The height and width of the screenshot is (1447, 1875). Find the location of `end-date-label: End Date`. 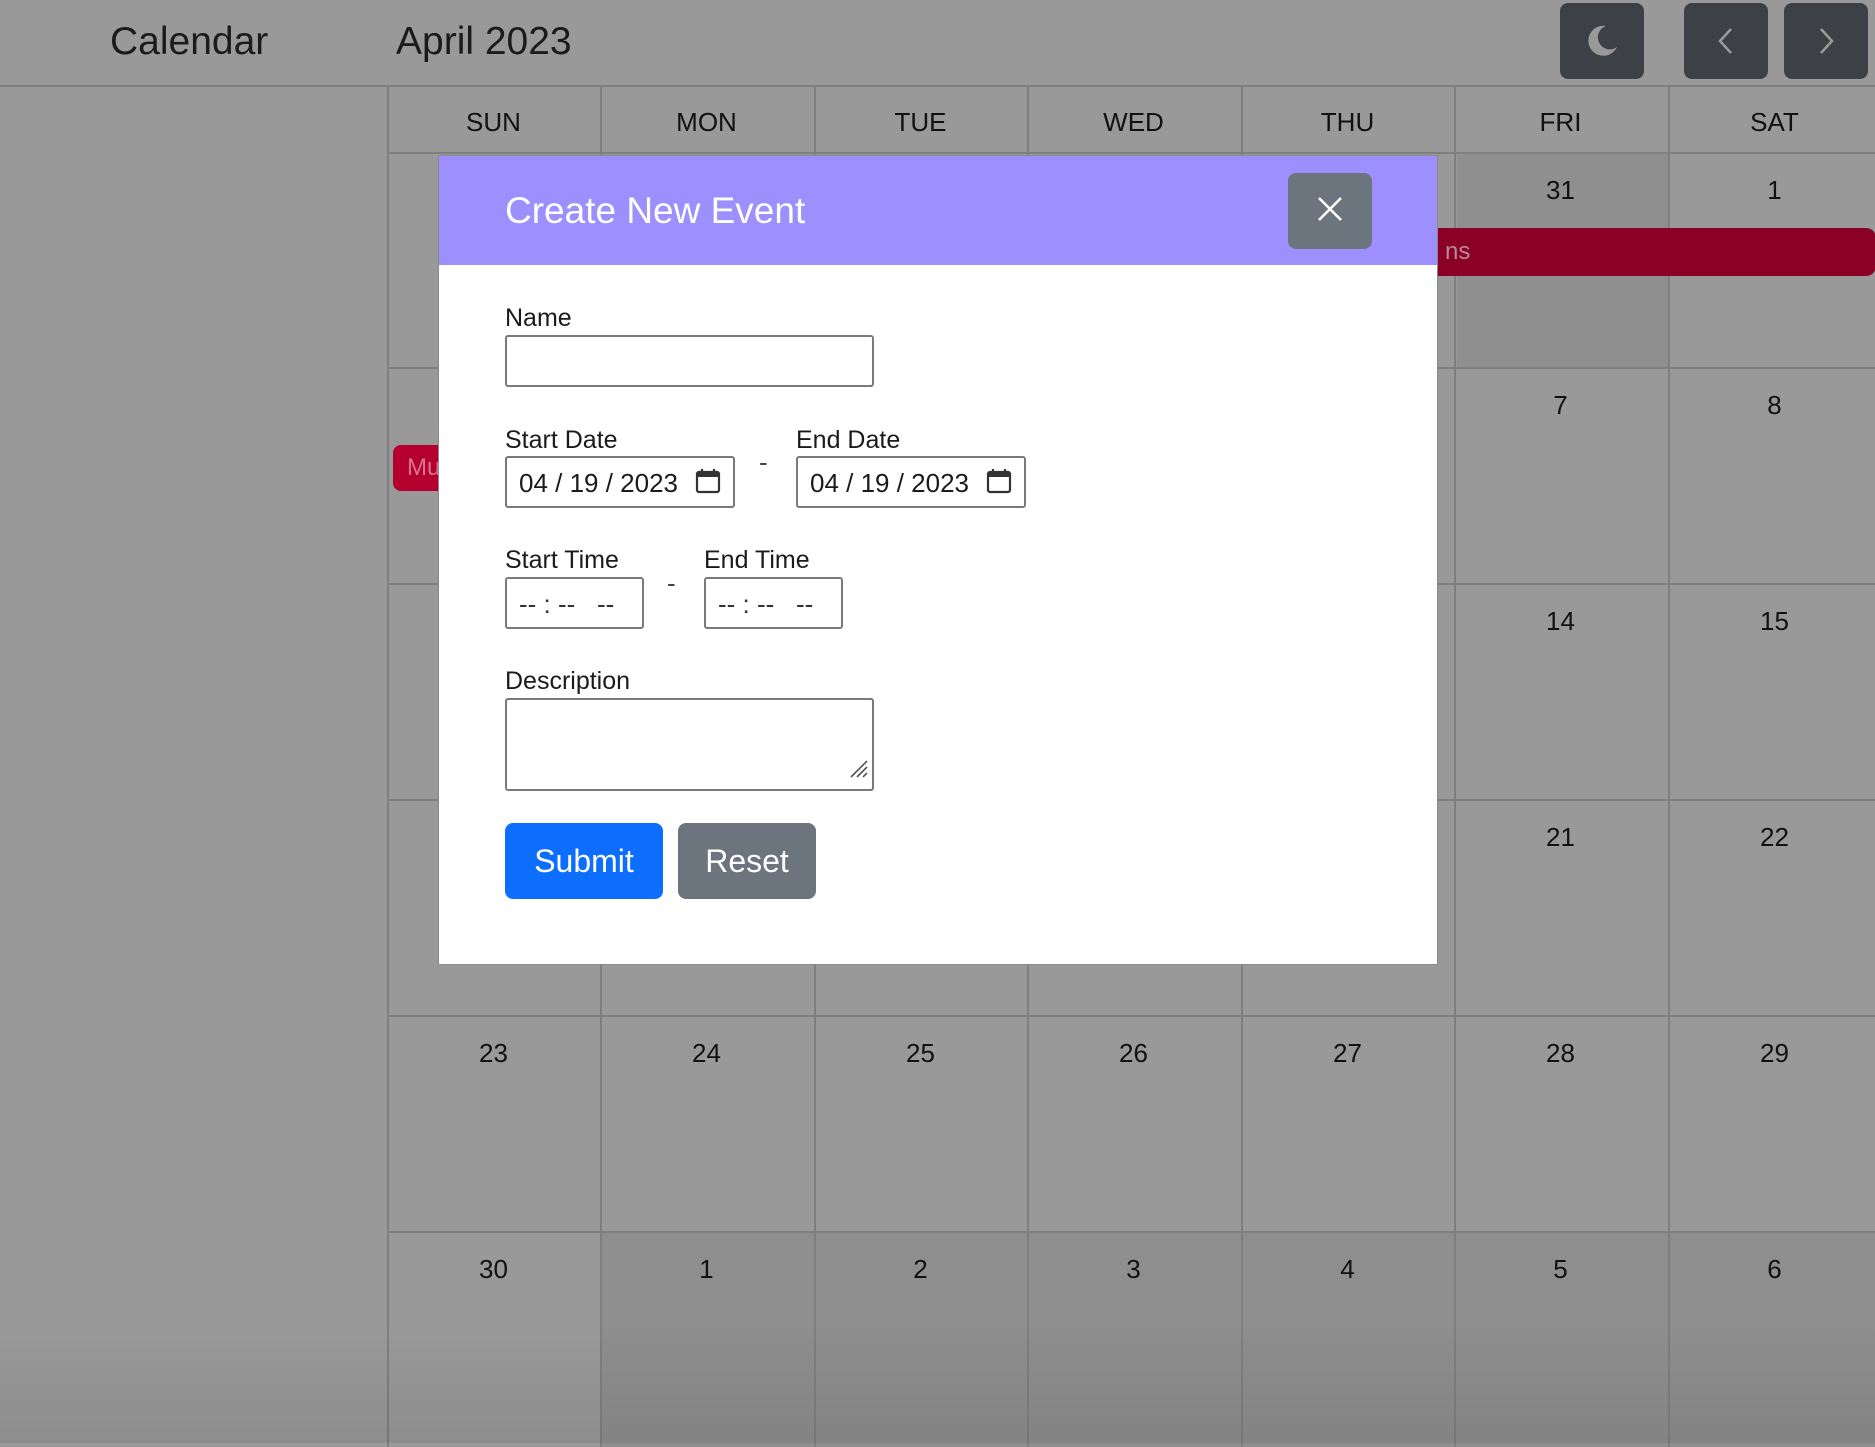

end-date-label: End Date is located at coordinates (848, 440).